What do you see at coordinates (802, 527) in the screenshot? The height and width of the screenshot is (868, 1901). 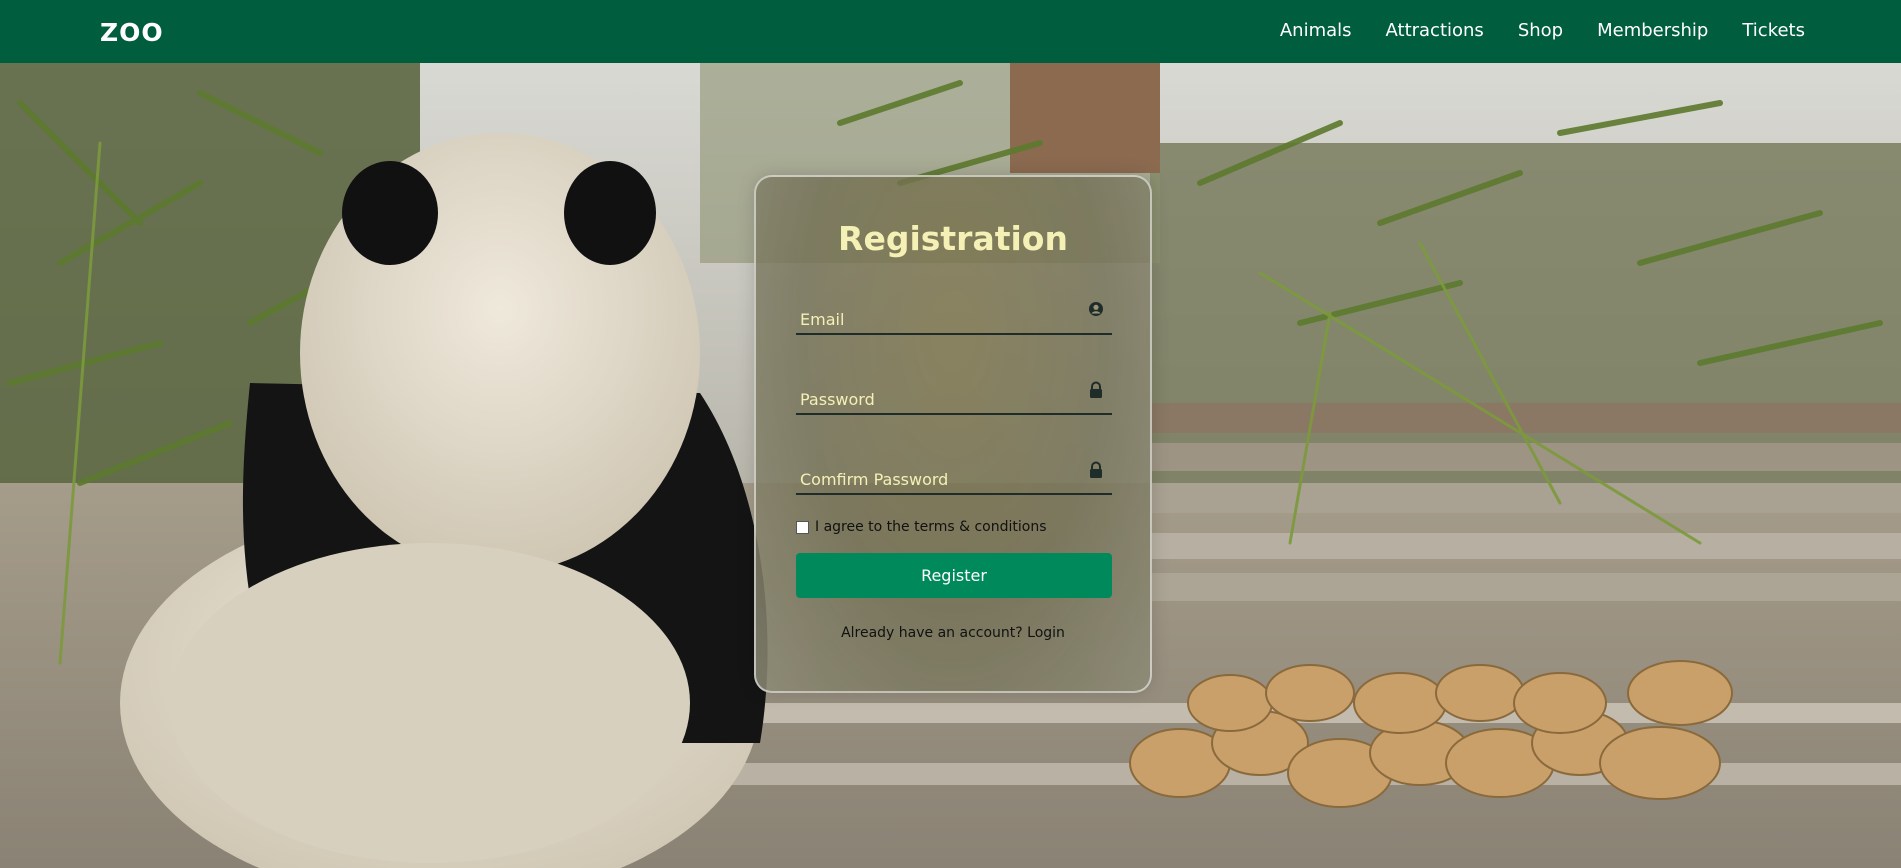 I see `terms-checkbox` at bounding box center [802, 527].